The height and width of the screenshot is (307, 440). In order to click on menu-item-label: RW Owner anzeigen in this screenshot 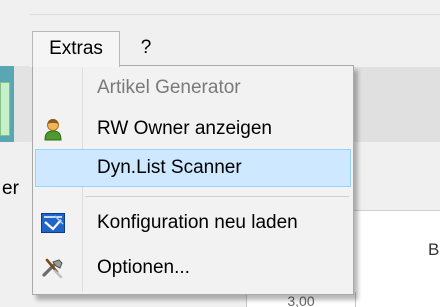, I will do `click(184, 128)`.